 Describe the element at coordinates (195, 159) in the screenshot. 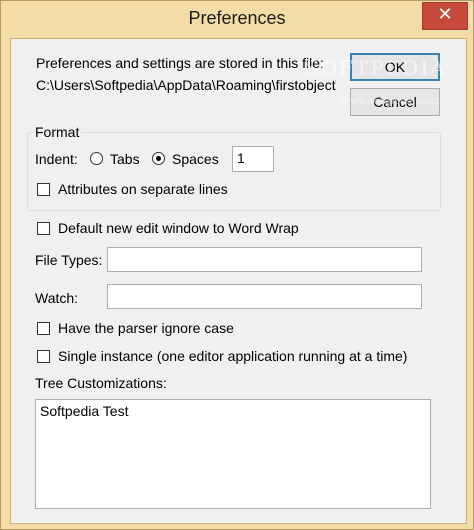

I see `spaces-radio-label: Spaces` at that location.